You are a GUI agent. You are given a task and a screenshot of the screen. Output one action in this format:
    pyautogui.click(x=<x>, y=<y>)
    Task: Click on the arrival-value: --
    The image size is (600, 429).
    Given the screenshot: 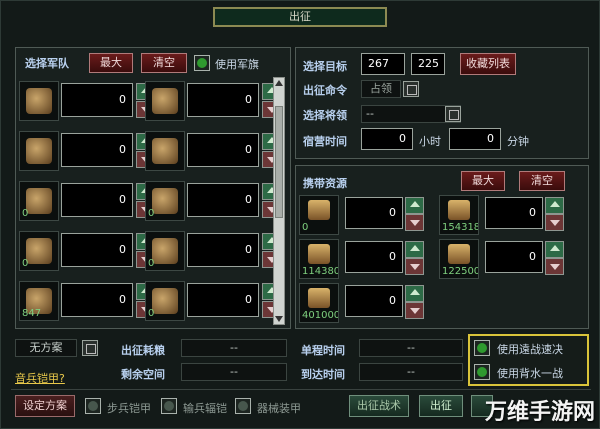 What is the action you would take?
    pyautogui.click(x=411, y=372)
    